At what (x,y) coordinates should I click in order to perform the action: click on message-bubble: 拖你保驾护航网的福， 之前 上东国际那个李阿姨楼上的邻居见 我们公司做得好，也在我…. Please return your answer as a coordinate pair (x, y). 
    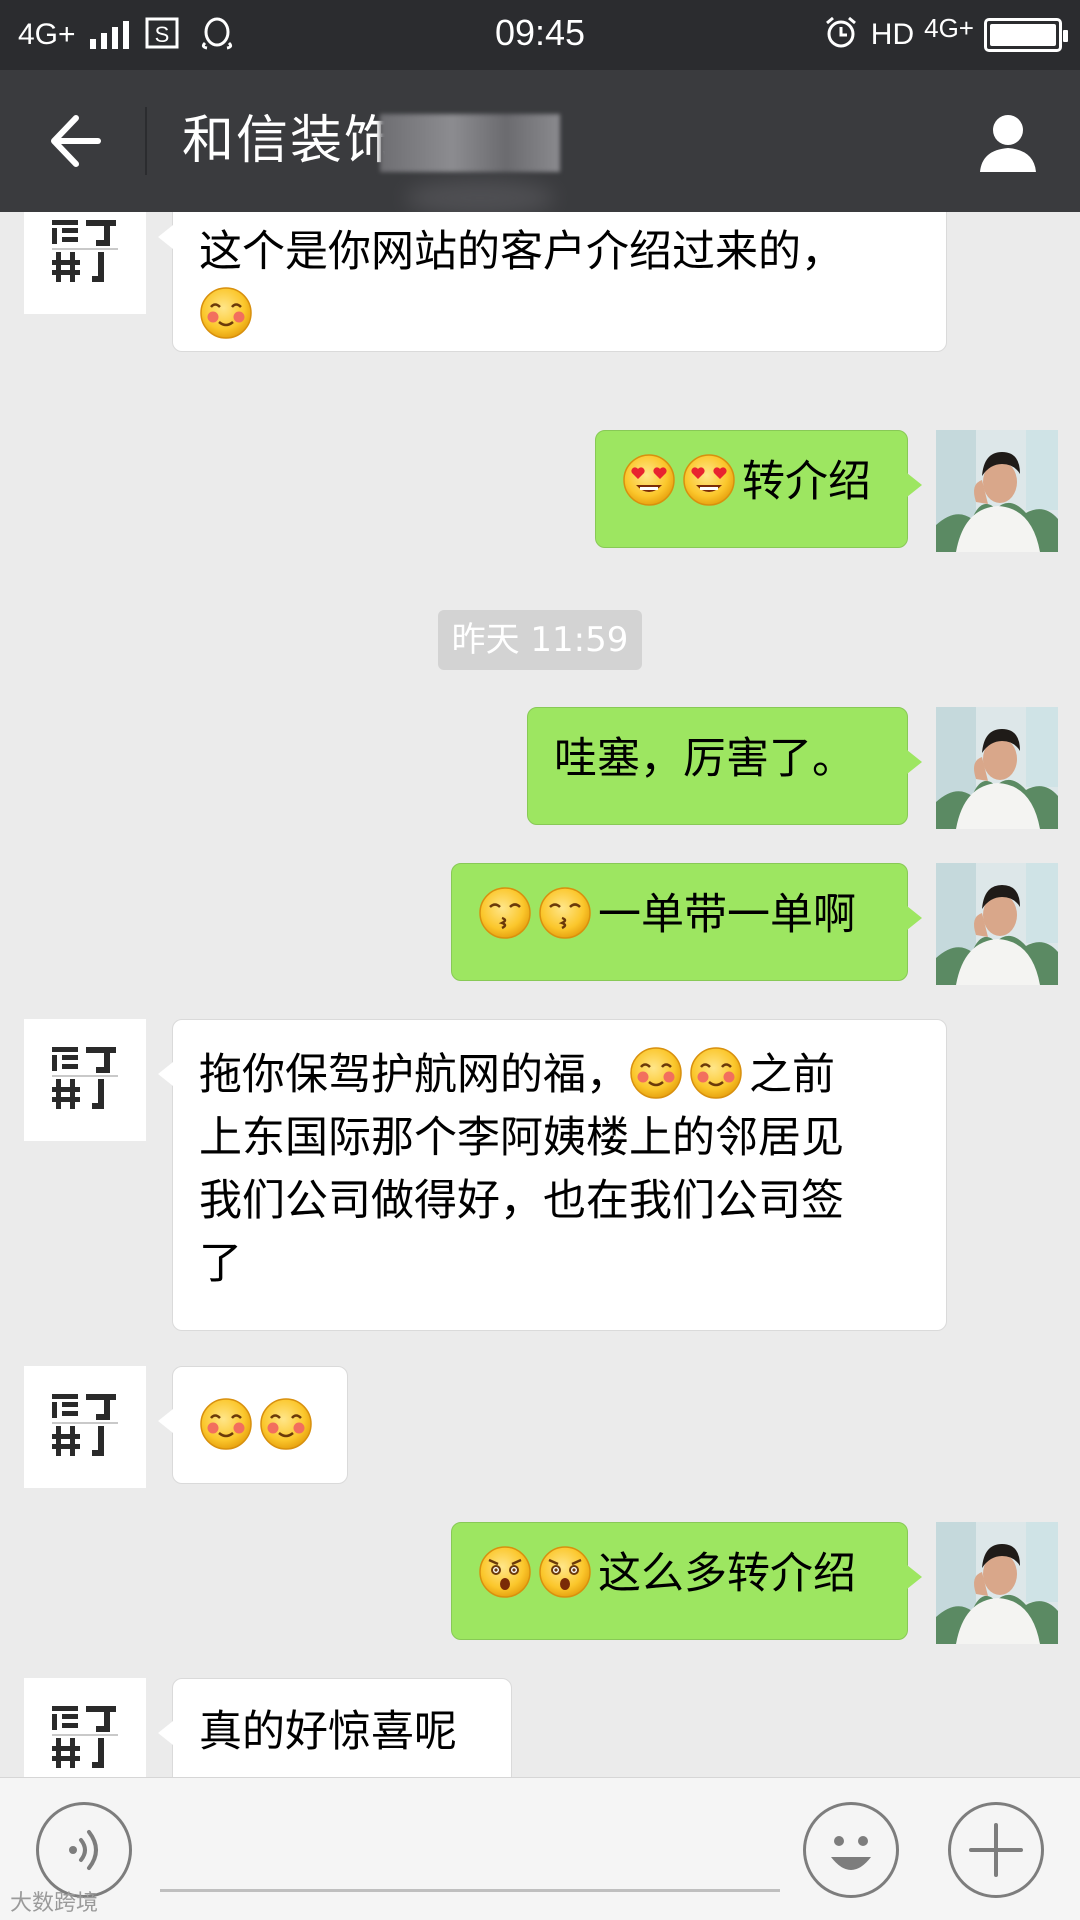
    Looking at the image, I should click on (552, 1175).